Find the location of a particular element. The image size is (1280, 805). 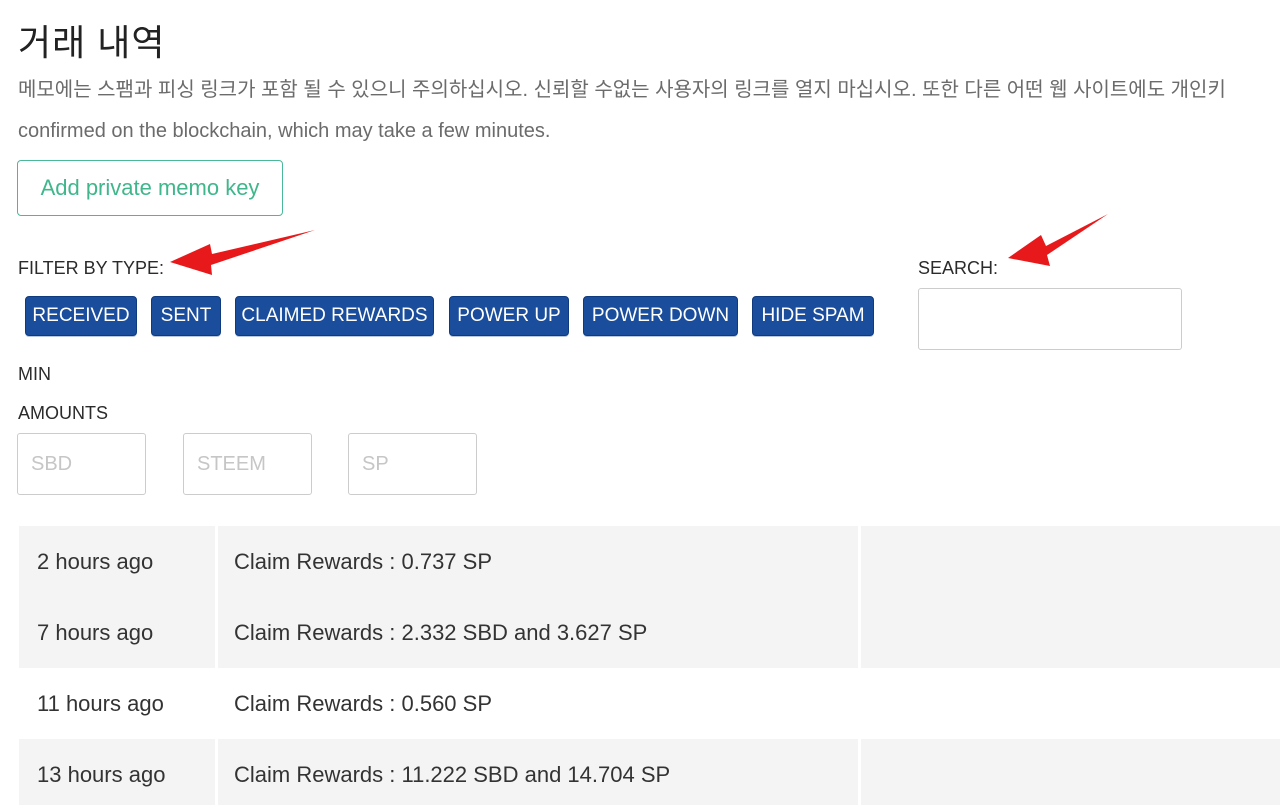

min-amounts-label-line-1: MIN is located at coordinates (34, 374).